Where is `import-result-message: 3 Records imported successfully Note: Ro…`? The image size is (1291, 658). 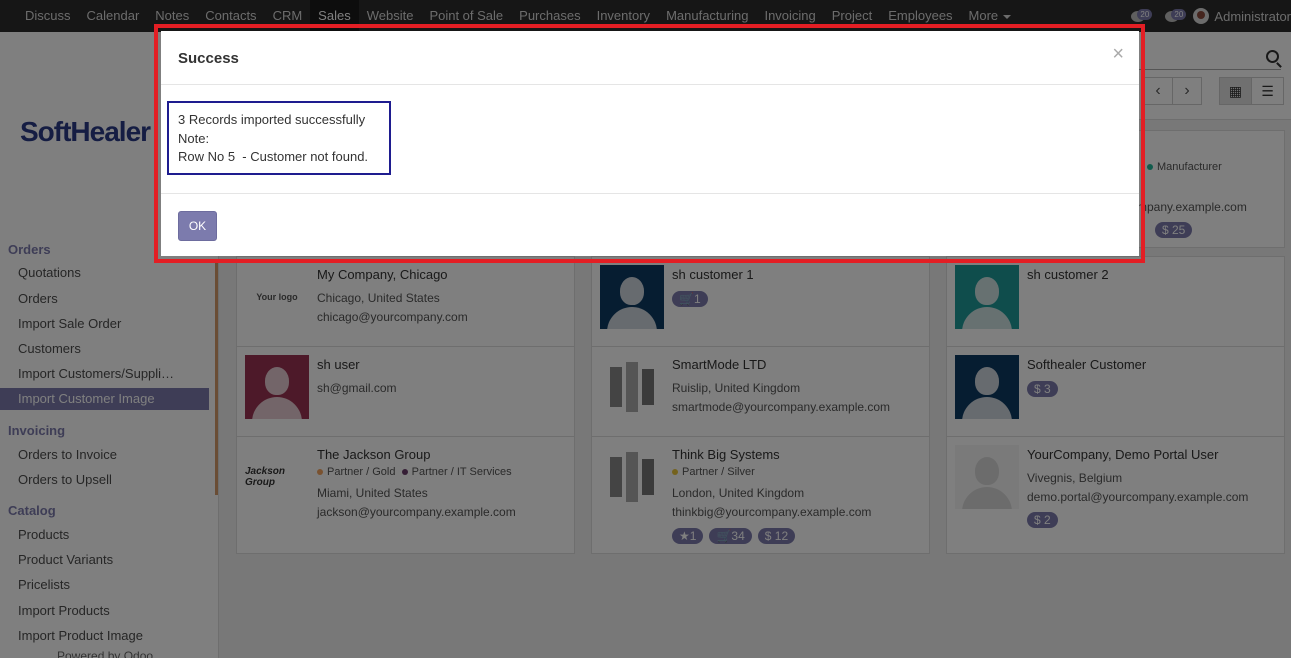 import-result-message: 3 Records imported successfully Note: Ro… is located at coordinates (279, 138).